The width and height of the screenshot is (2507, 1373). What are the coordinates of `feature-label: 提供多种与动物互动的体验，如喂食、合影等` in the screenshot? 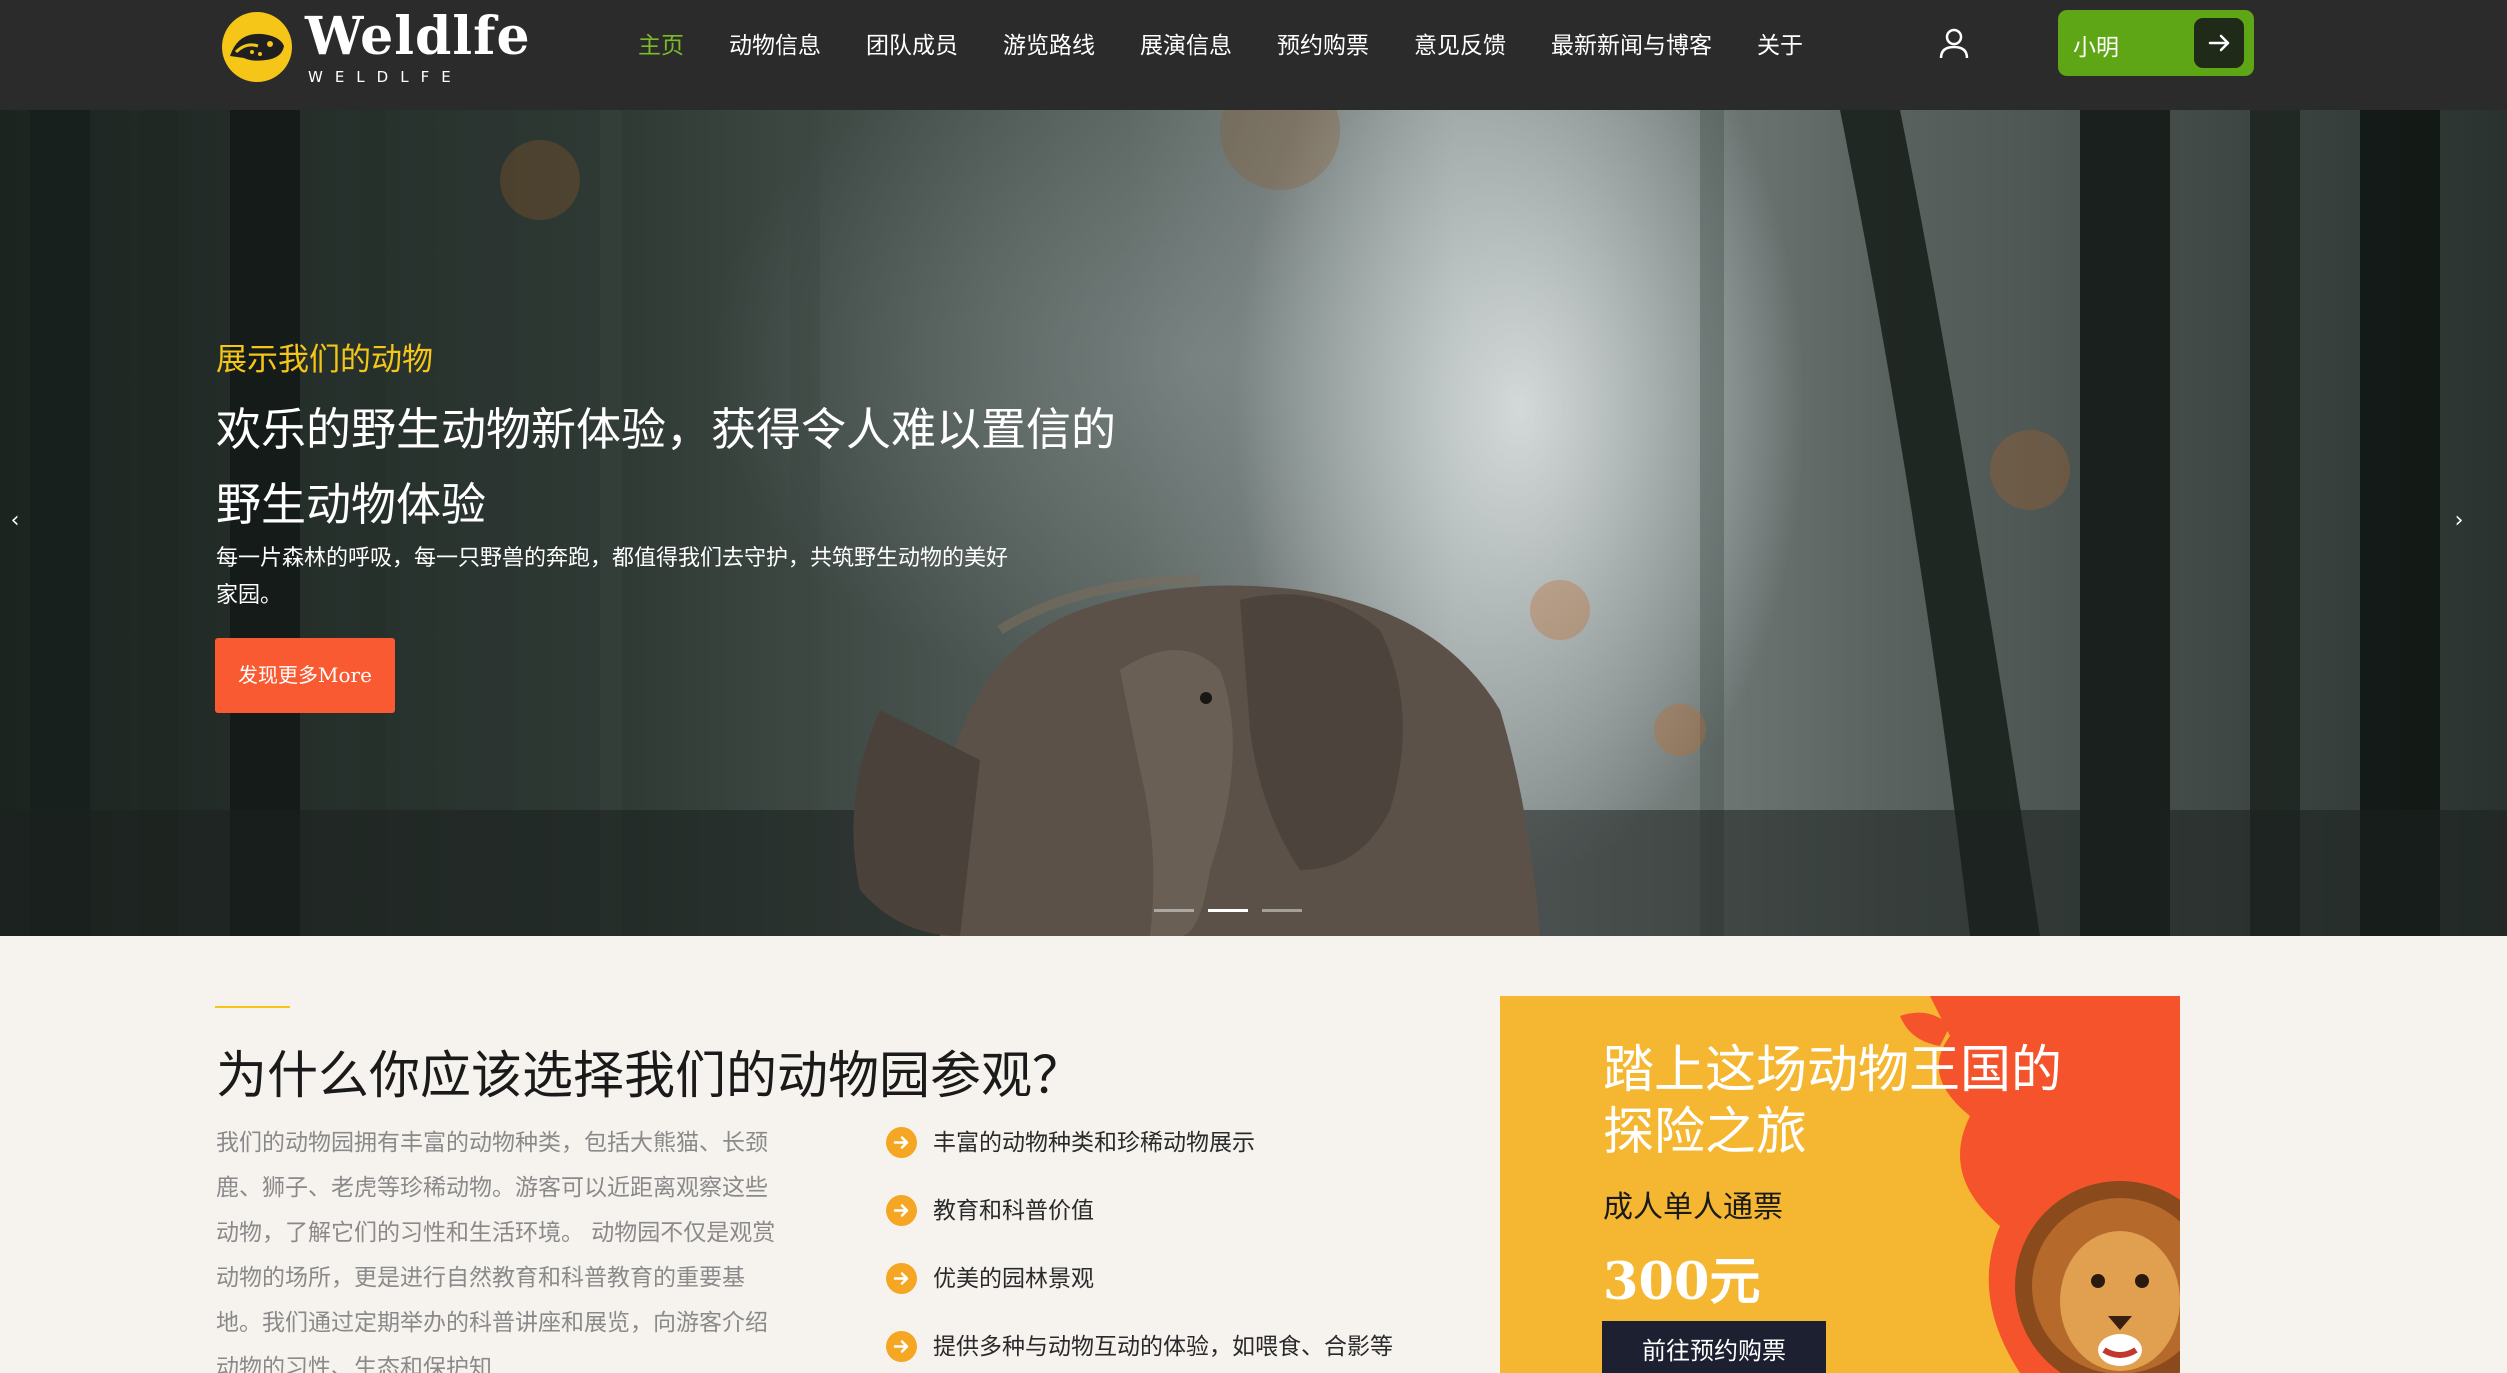 It's located at (1163, 1347).